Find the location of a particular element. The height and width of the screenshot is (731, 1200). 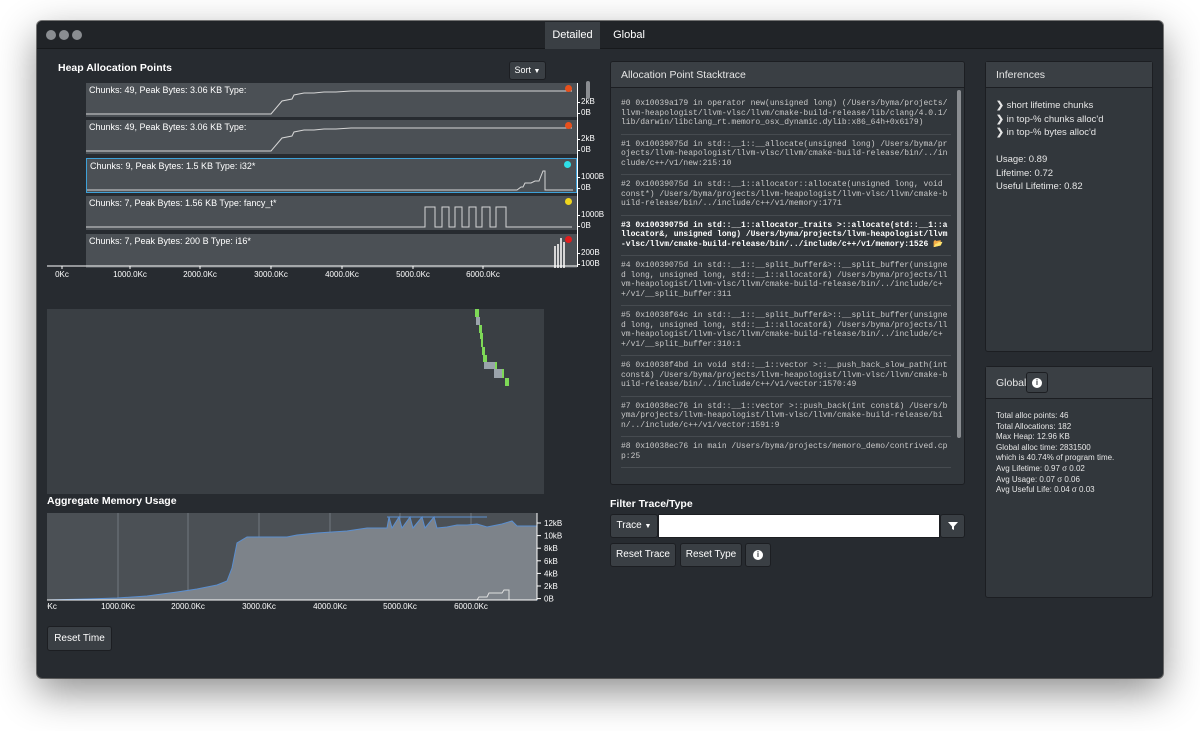

tab-detailed: Detailed is located at coordinates (572, 35).